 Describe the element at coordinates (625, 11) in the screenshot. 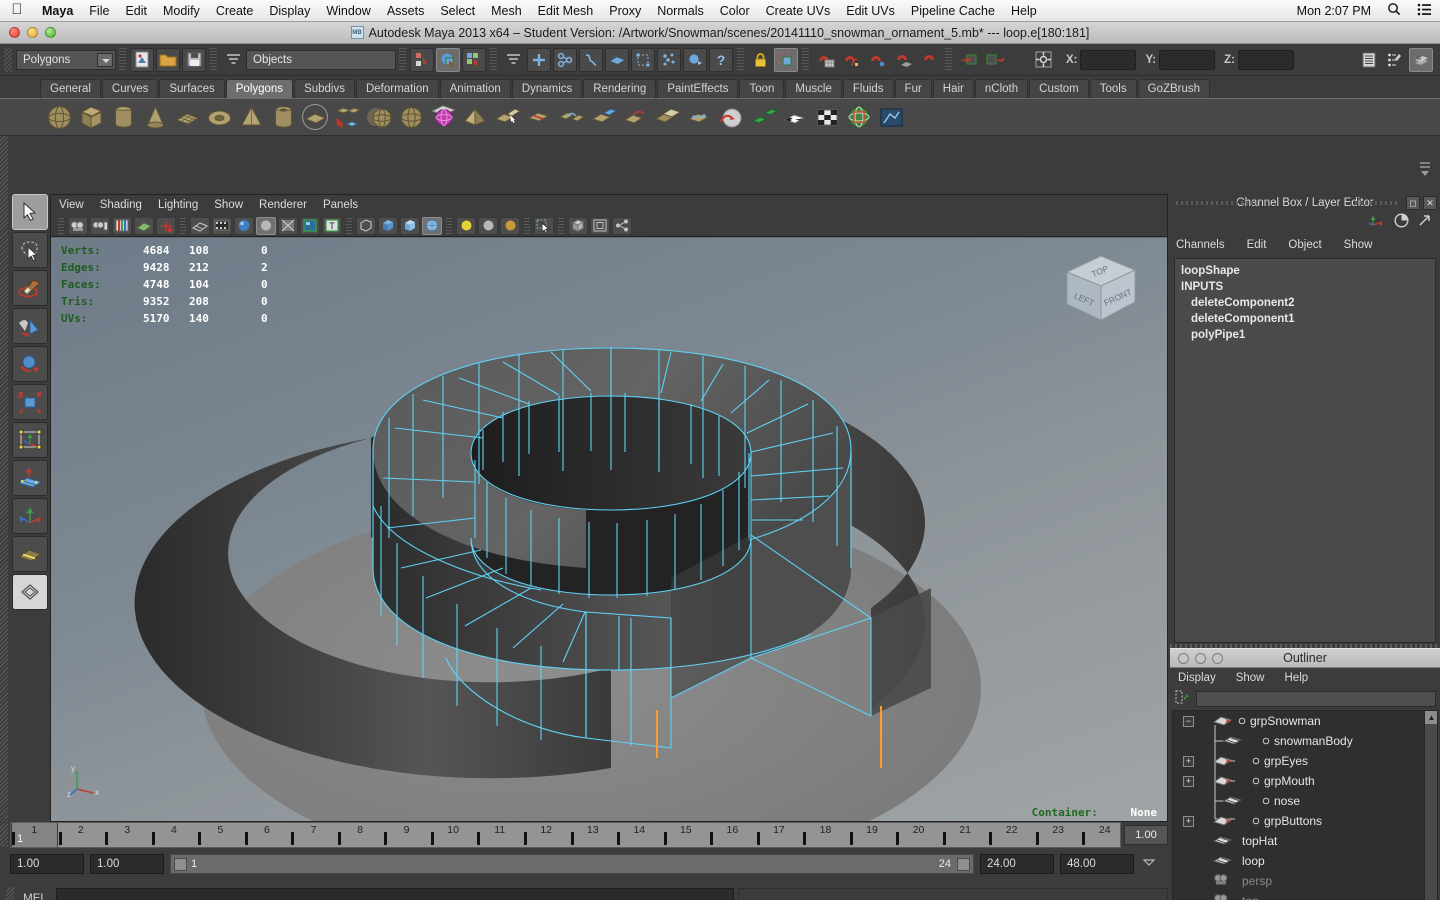

I see `os-menu-item-proxy: Proxy` at that location.